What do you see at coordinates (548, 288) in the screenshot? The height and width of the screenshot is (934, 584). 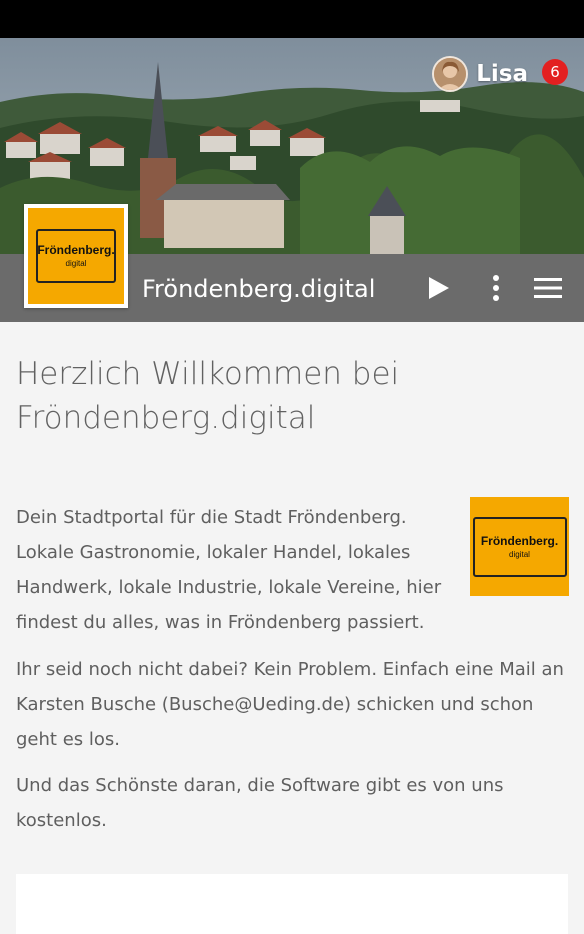 I see `menu-icon` at bounding box center [548, 288].